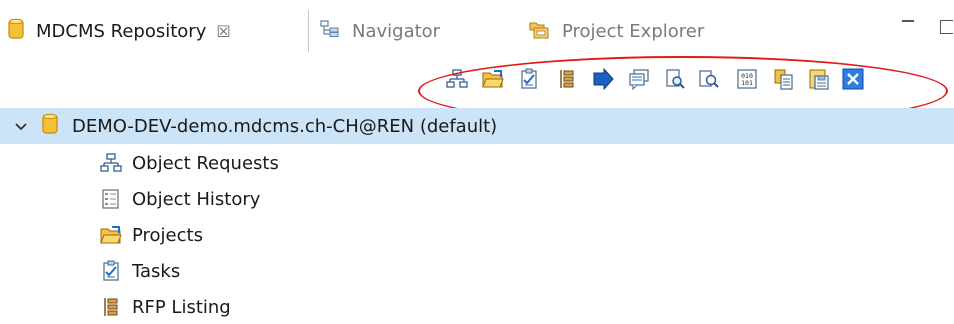  Describe the element at coordinates (181, 307) in the screenshot. I see `tree-item-label: RFP Listing` at that location.